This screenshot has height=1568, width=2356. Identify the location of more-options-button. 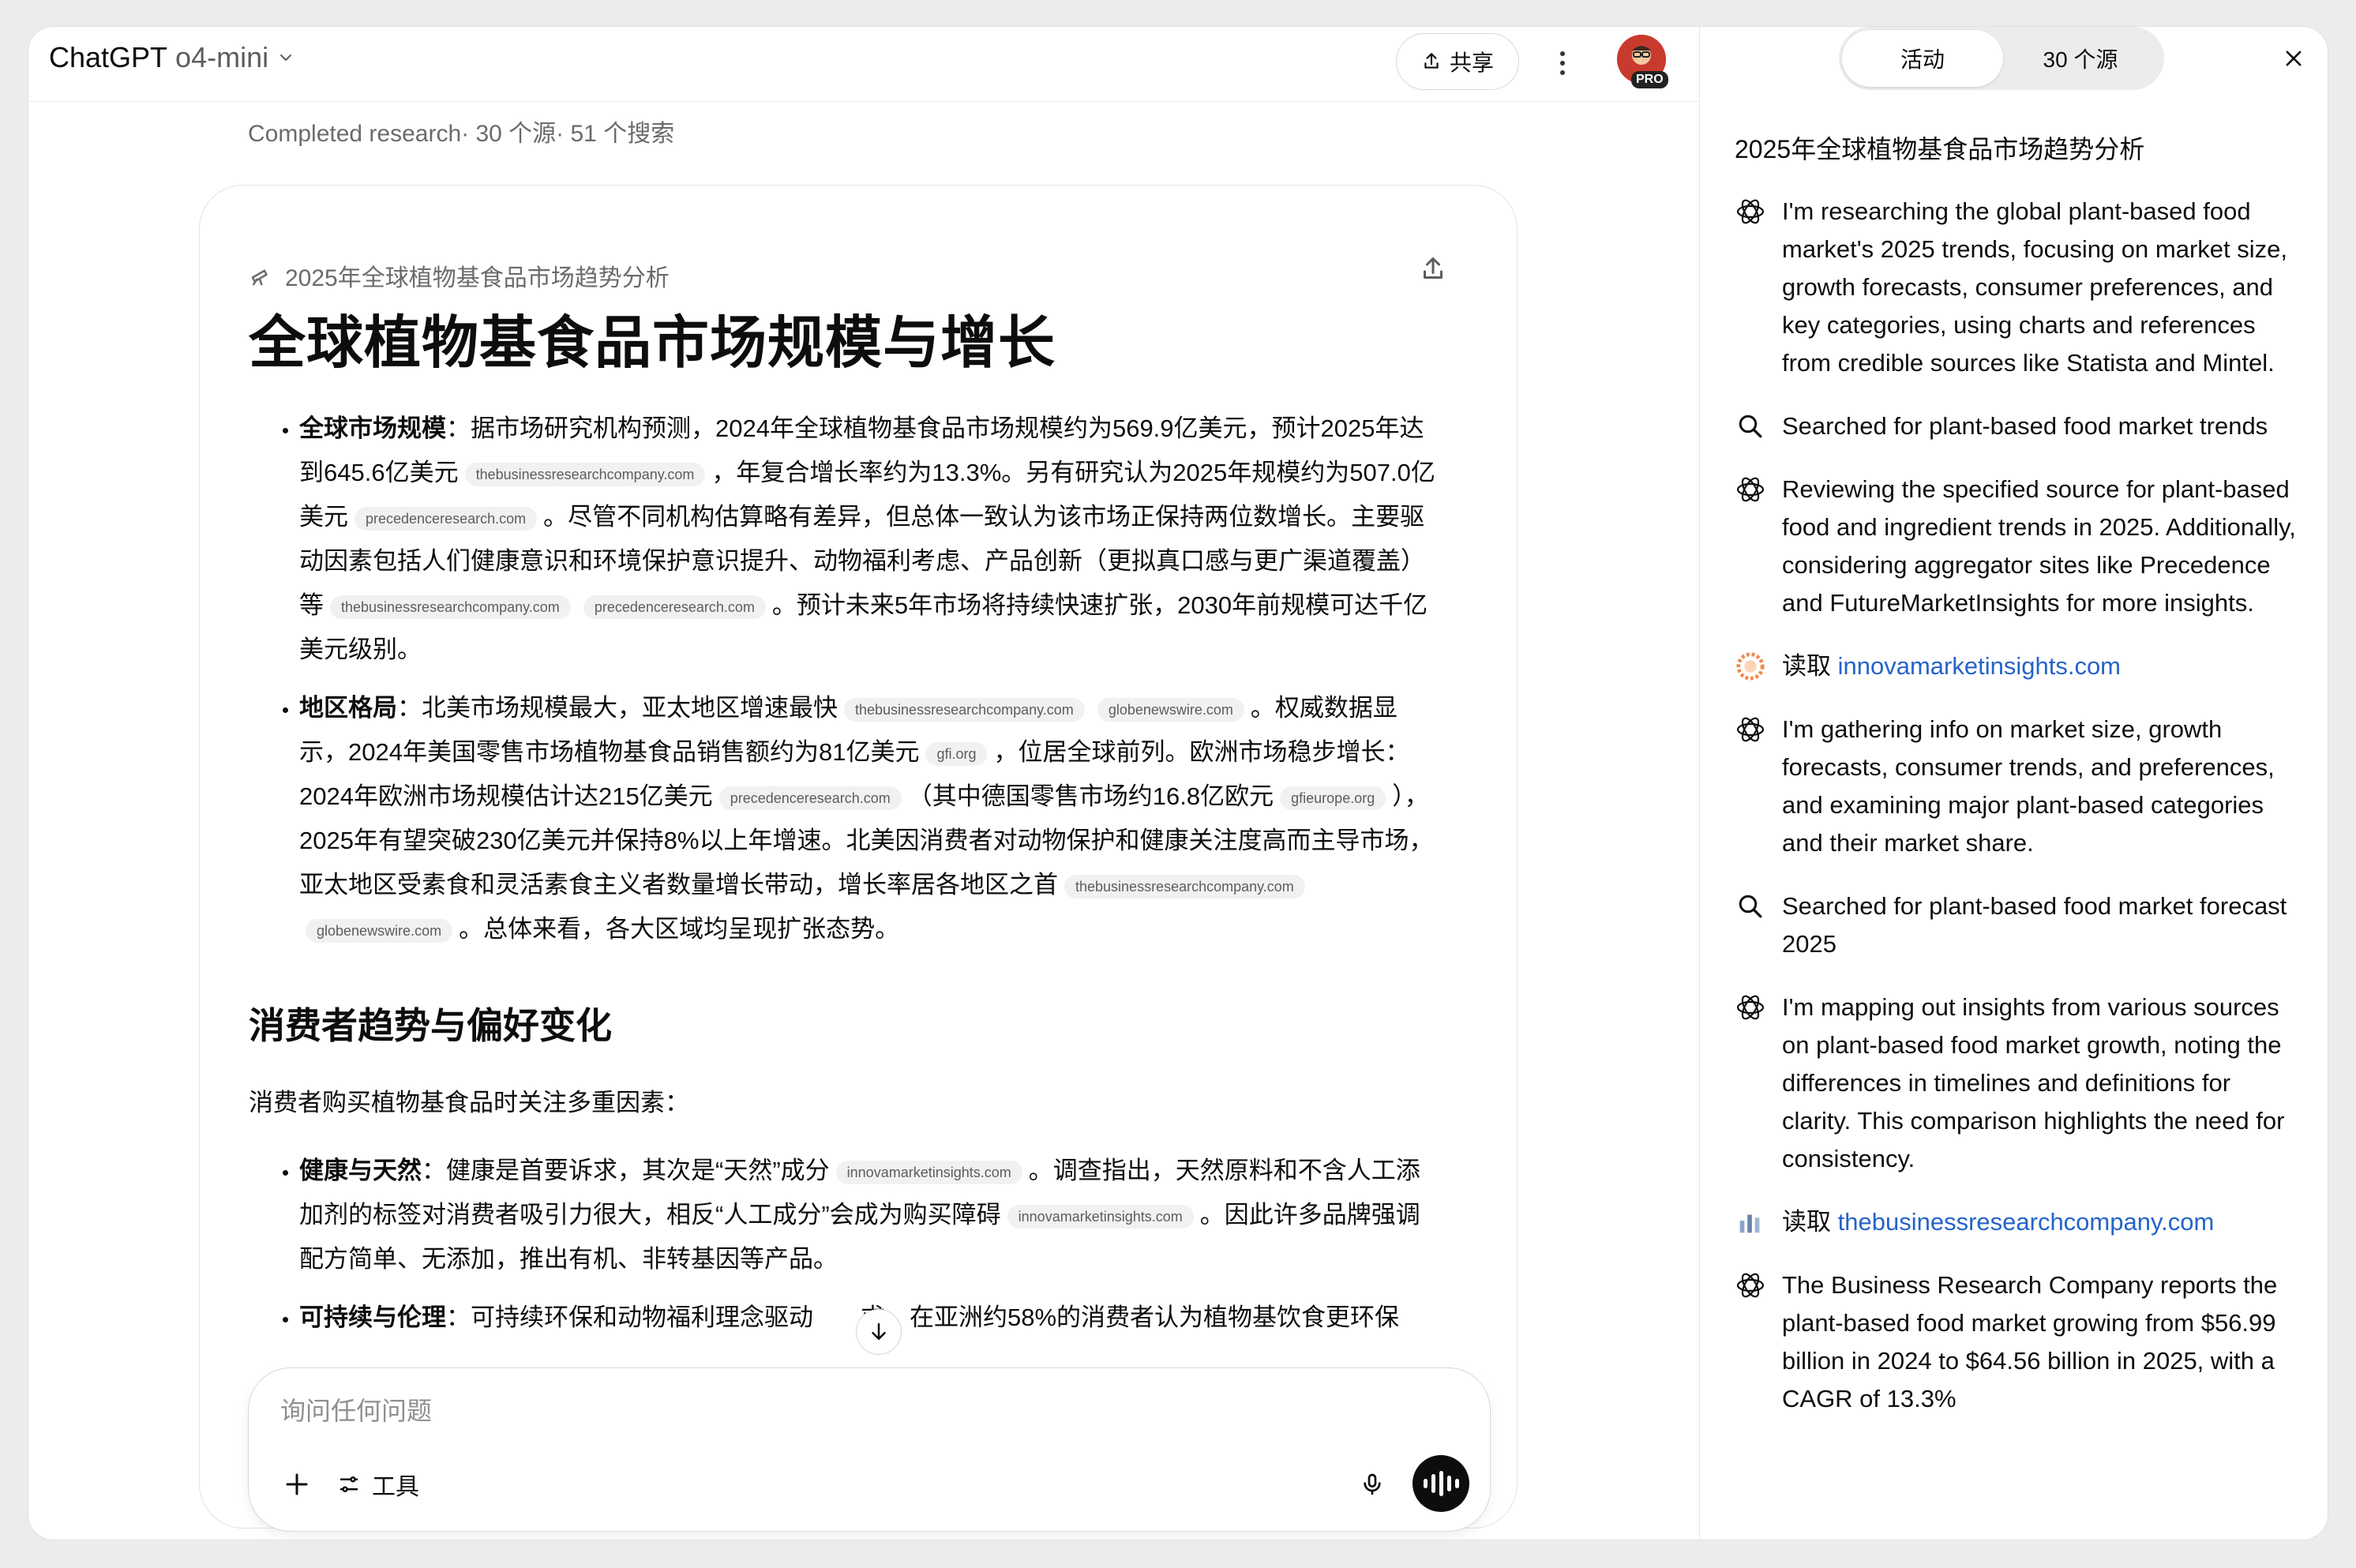
(1562, 63).